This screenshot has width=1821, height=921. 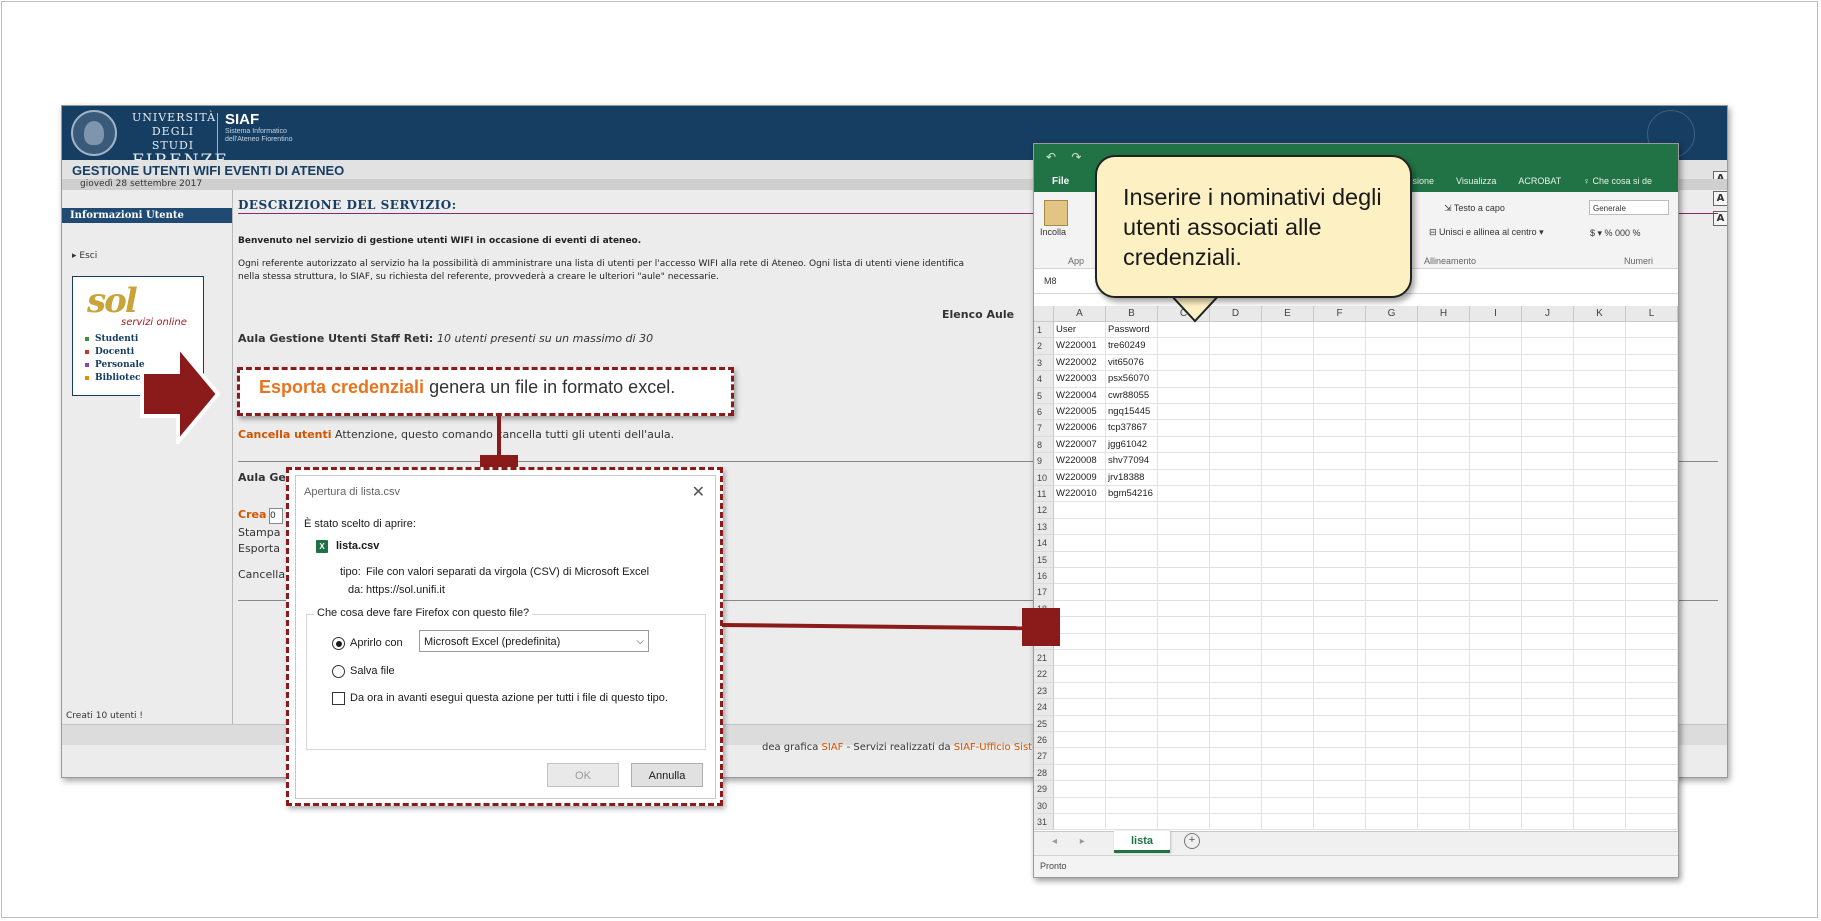 What do you see at coordinates (1548, 723) in the screenshot?
I see `cell-j25` at bounding box center [1548, 723].